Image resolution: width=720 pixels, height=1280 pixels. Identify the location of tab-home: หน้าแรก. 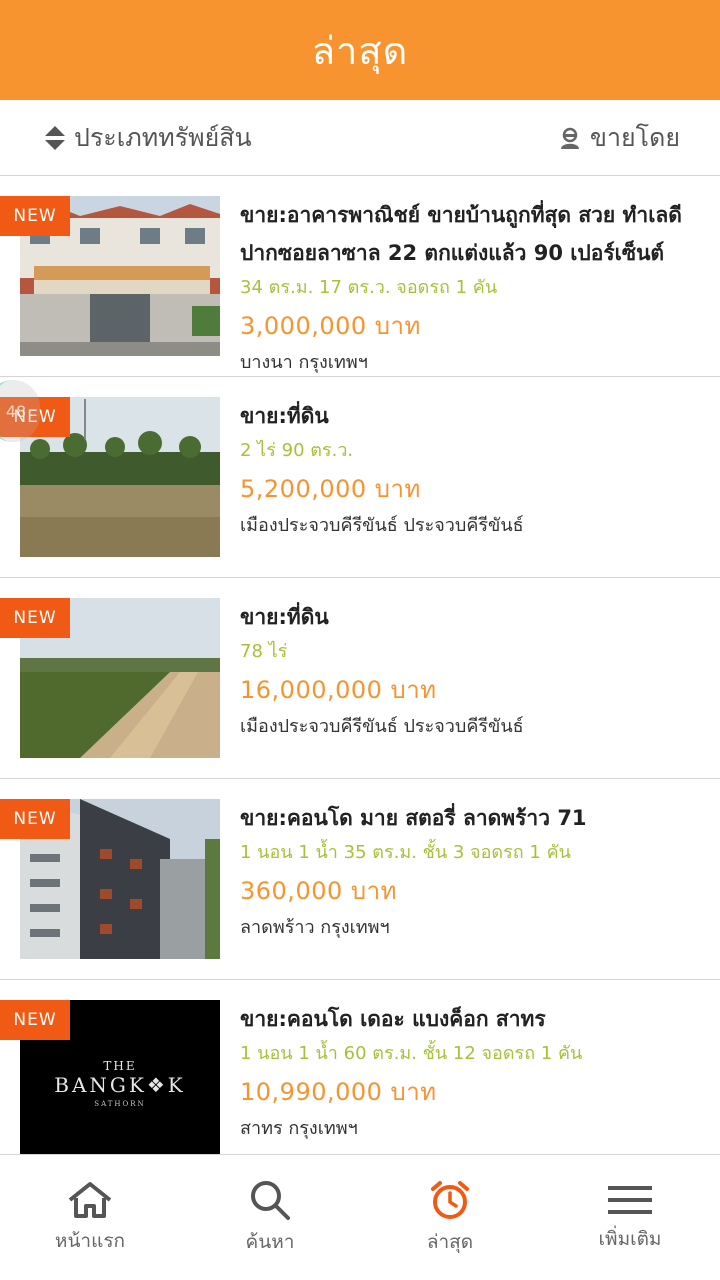
(90, 1217).